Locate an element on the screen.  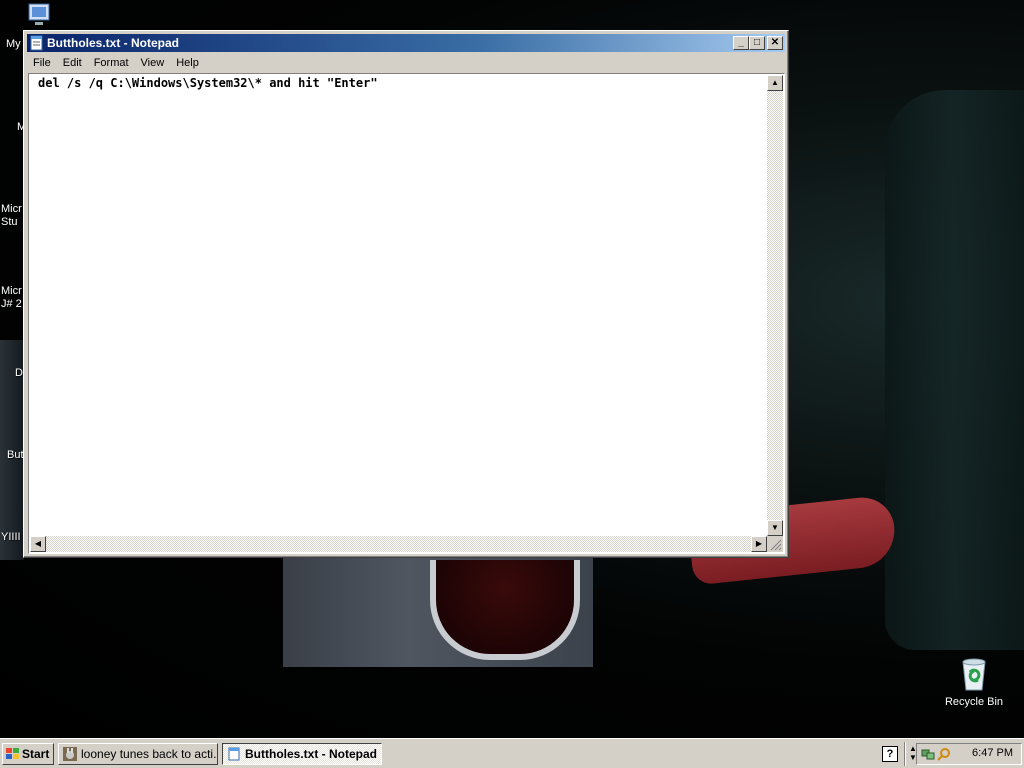
desktop-icon-label: D is located at coordinates (19, 373).